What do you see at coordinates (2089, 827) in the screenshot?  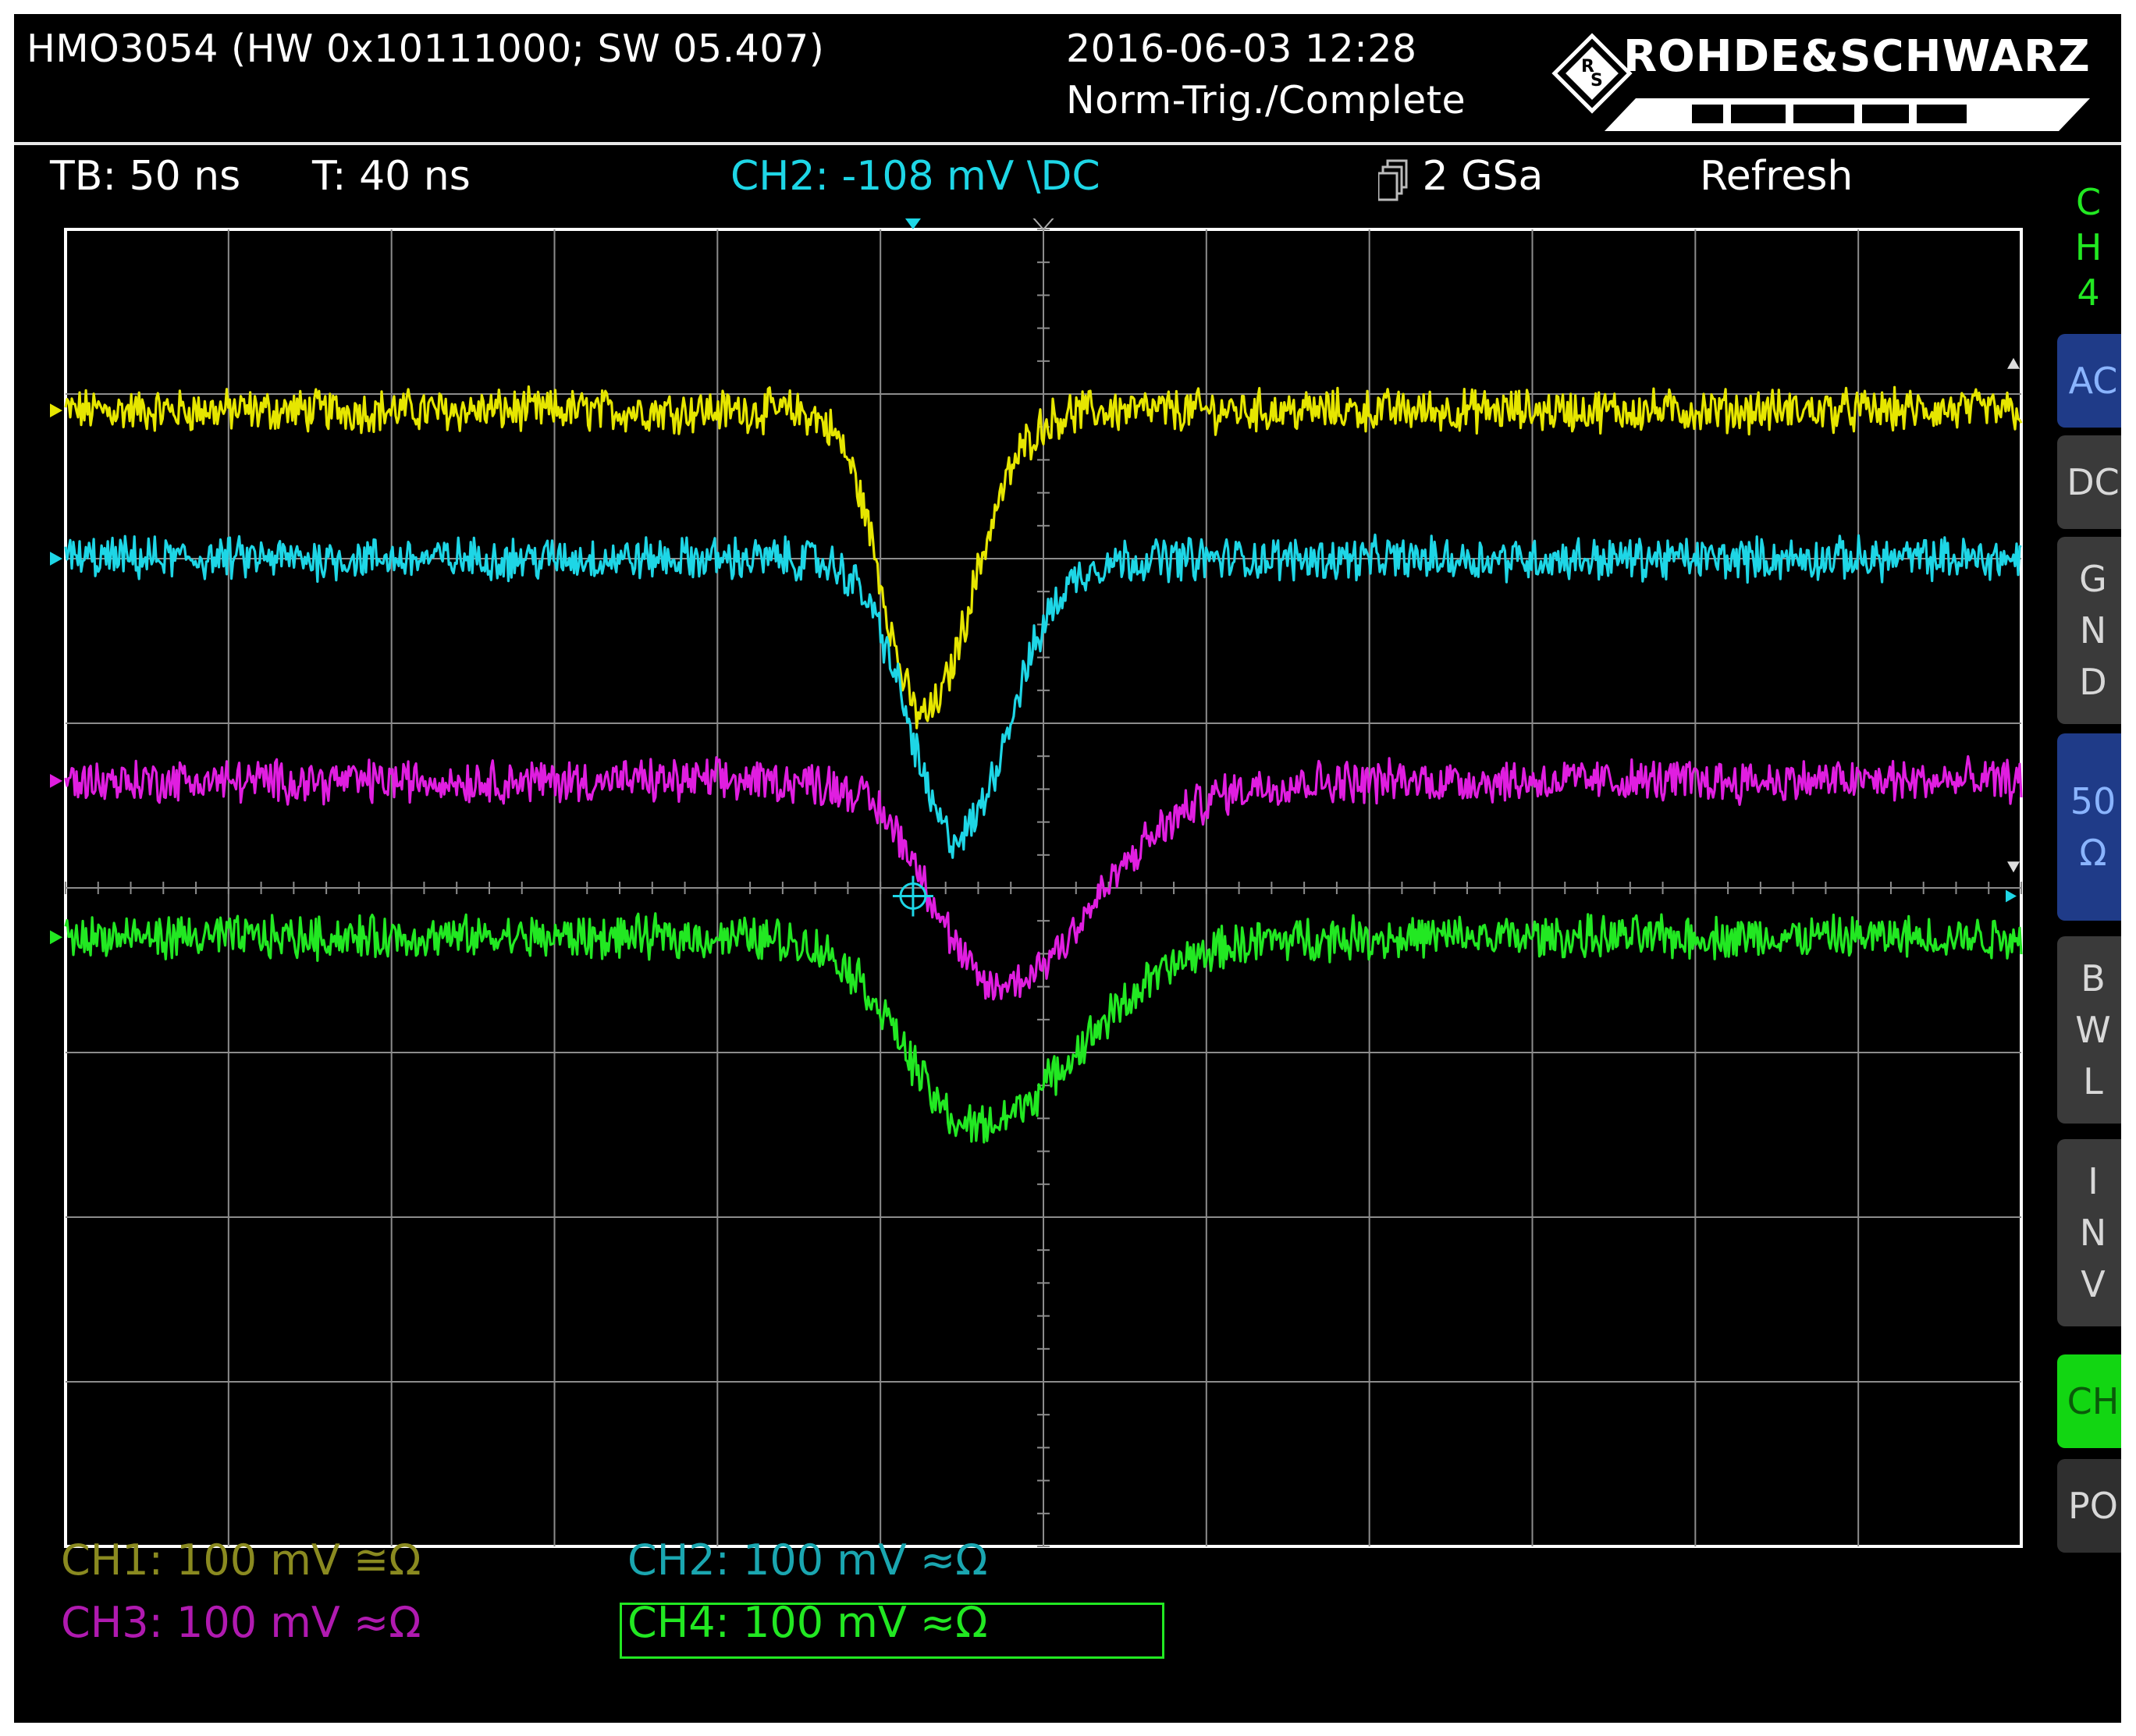 I see `softkey-50ohm: 50 Ω` at bounding box center [2089, 827].